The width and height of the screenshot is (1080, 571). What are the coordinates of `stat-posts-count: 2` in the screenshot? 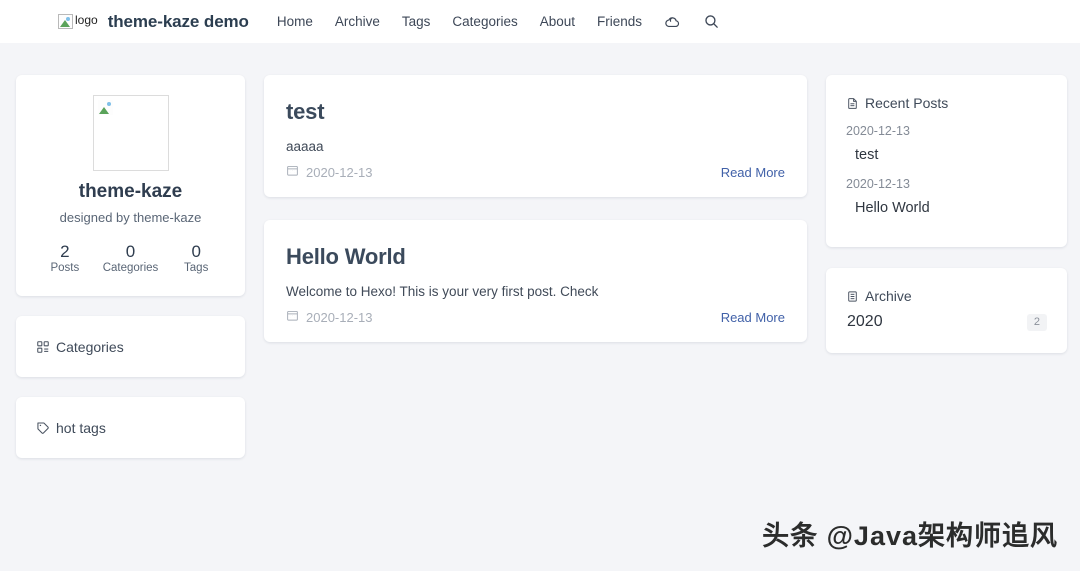 It's located at (65, 251).